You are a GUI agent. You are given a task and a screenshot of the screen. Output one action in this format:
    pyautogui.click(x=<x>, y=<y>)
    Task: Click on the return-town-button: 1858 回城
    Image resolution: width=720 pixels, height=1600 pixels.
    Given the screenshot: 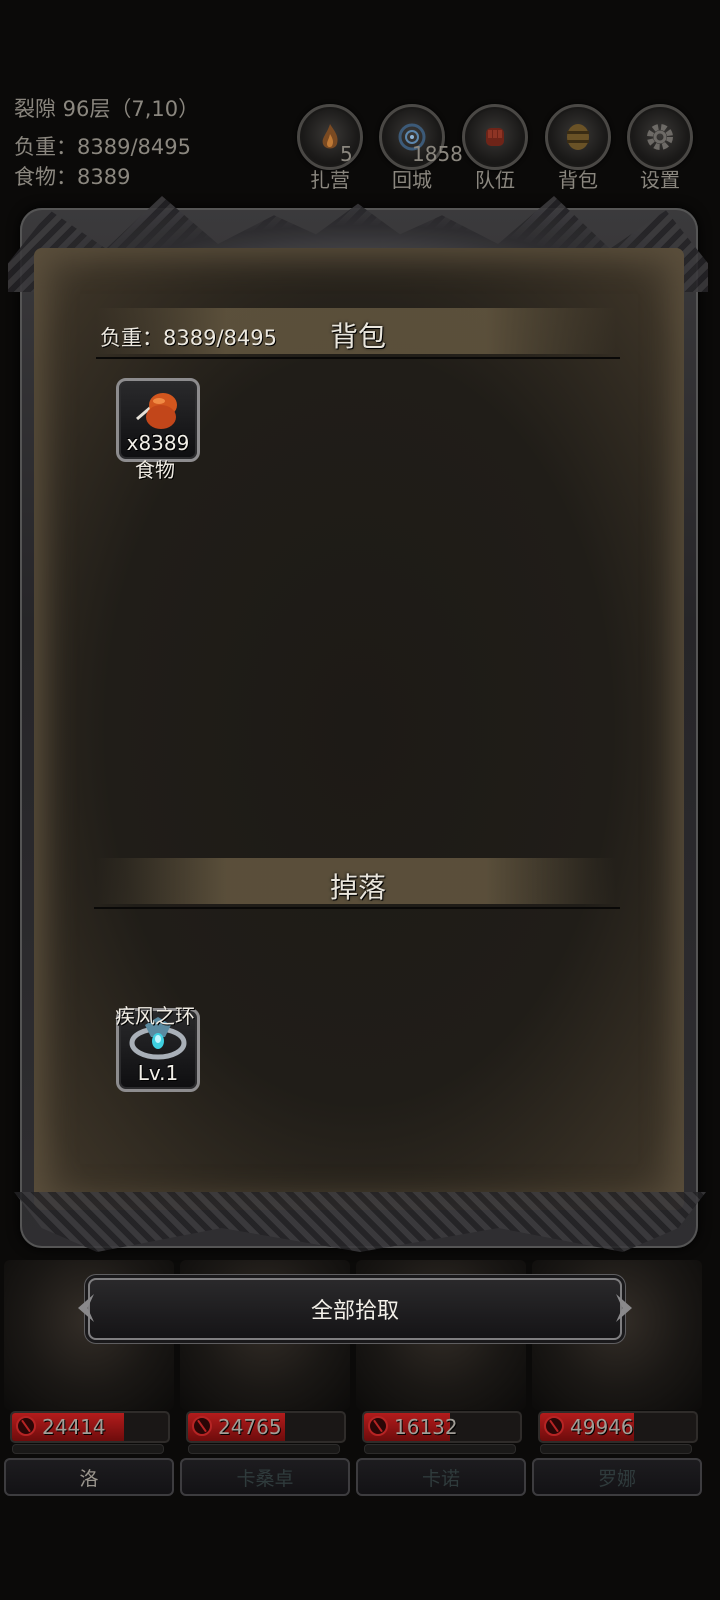 What is the action you would take?
    pyautogui.click(x=420, y=148)
    